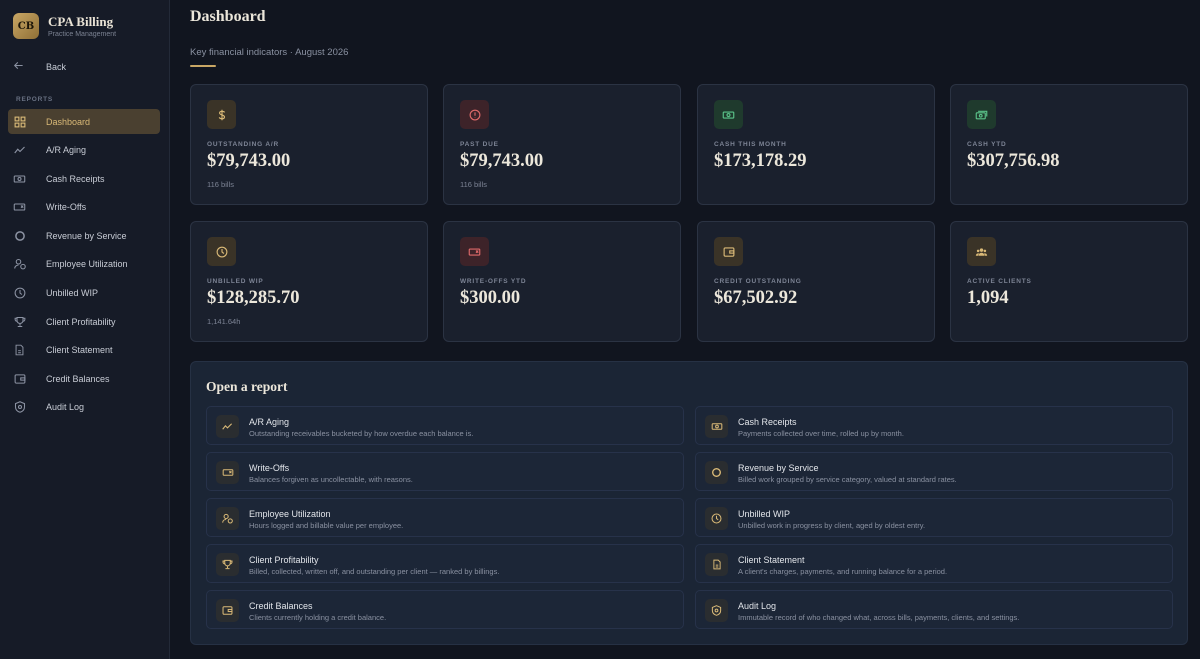  What do you see at coordinates (224, 321) in the screenshot?
I see `kpi-note: 1,141.64h` at bounding box center [224, 321].